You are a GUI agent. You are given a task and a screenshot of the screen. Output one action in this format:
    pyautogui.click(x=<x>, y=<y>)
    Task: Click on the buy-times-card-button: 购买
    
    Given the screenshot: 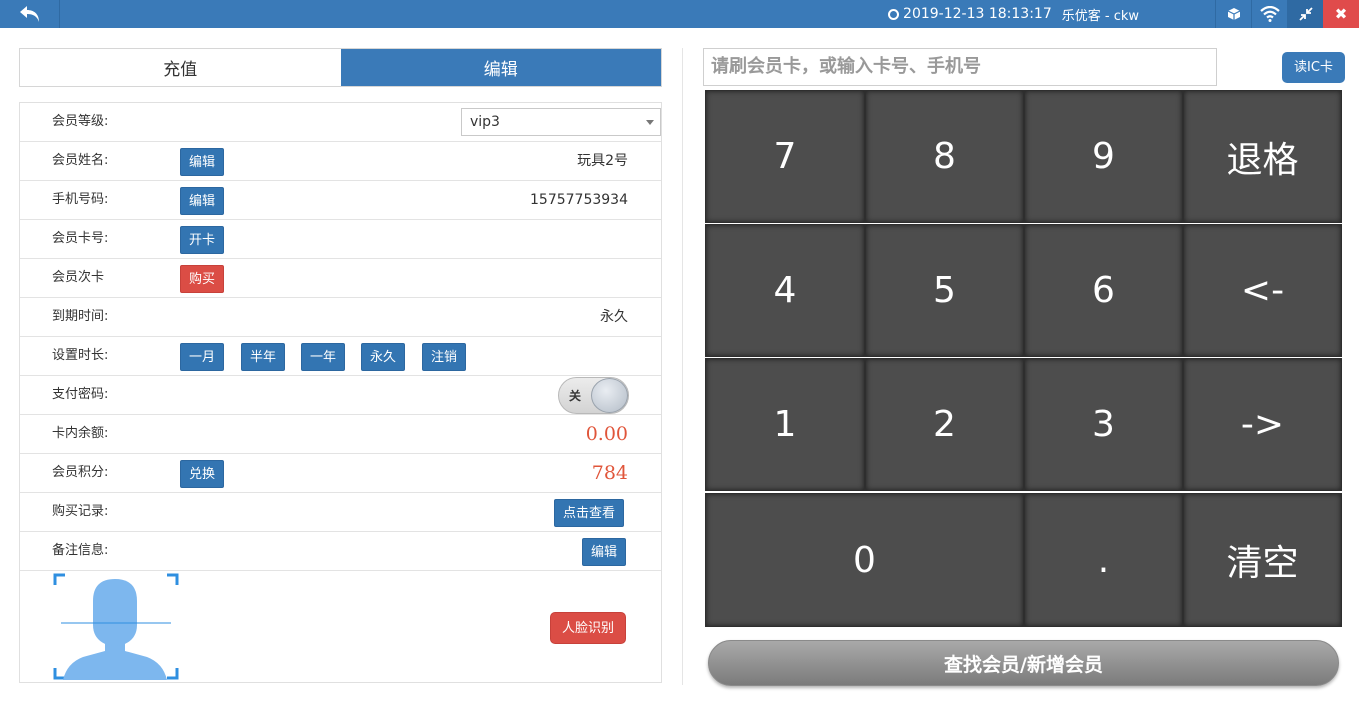 What is the action you would take?
    pyautogui.click(x=202, y=279)
    